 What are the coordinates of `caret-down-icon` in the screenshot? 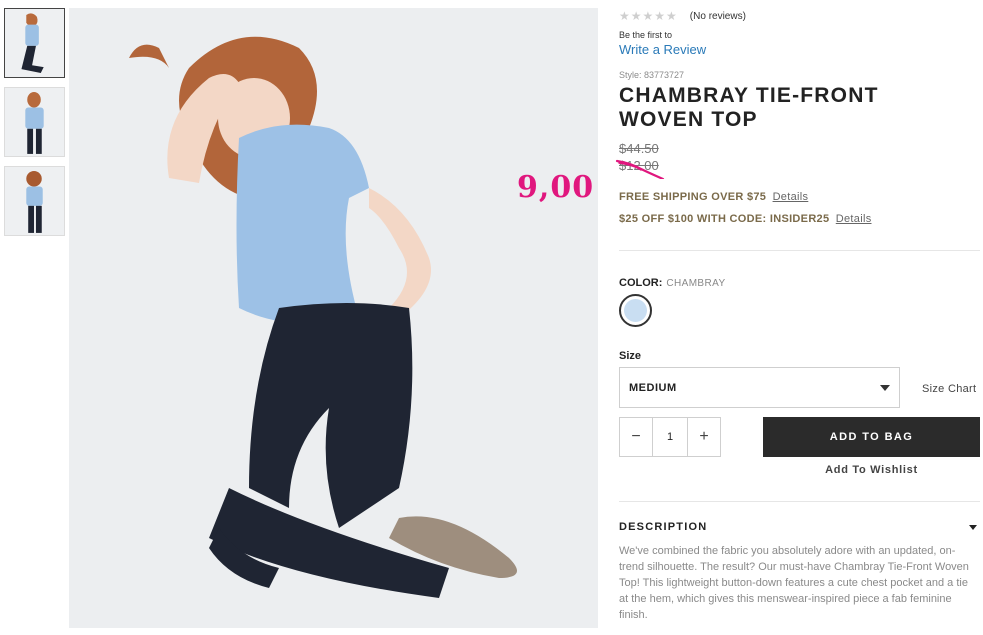 It's located at (973, 527).